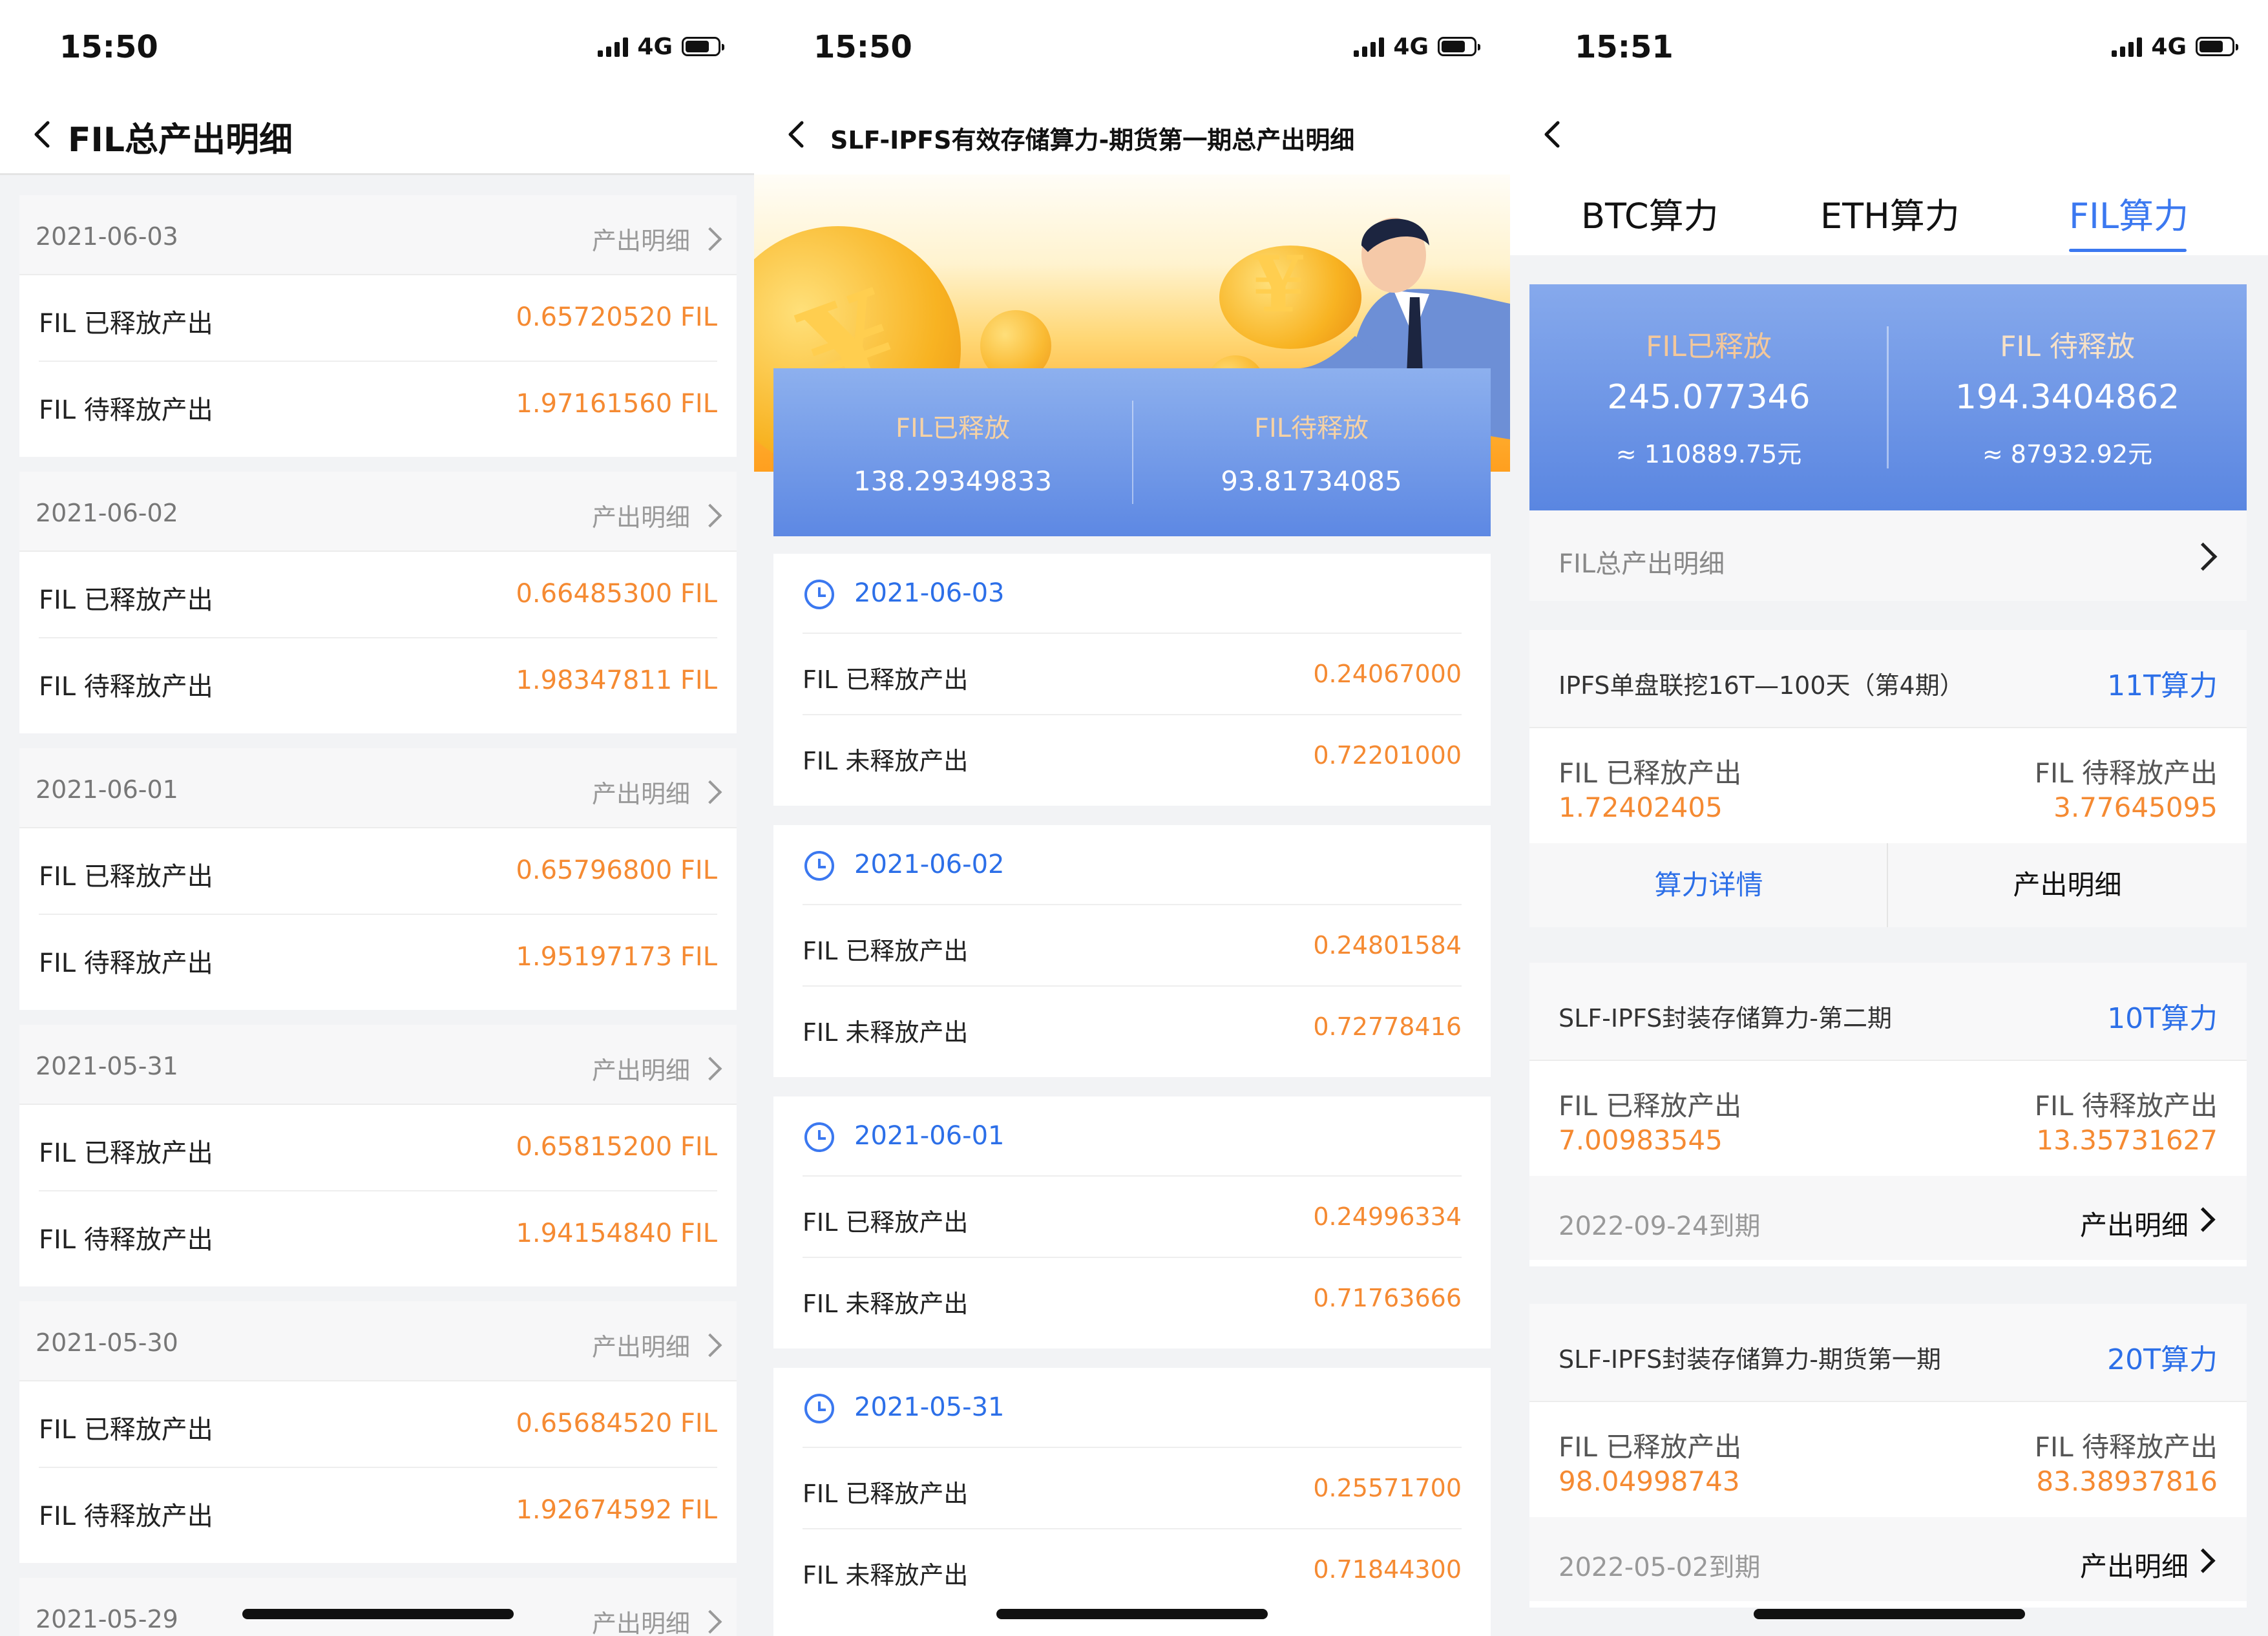 The image size is (2268, 1636). I want to click on fil-total-output-link: FIL总产出明细, so click(1888, 556).